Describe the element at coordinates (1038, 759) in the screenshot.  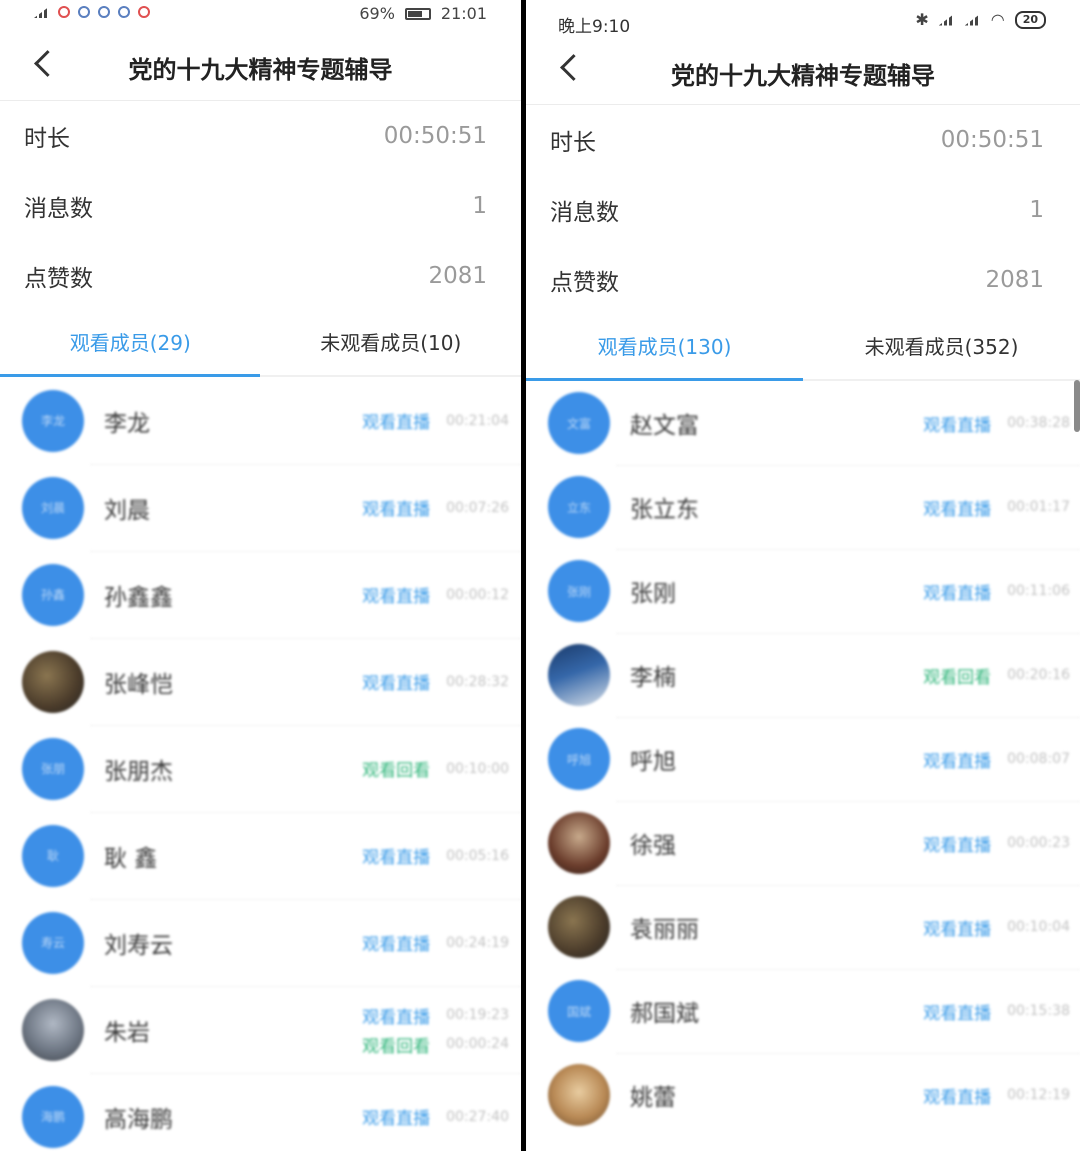
I see `watch-duration: 00:08:07` at that location.